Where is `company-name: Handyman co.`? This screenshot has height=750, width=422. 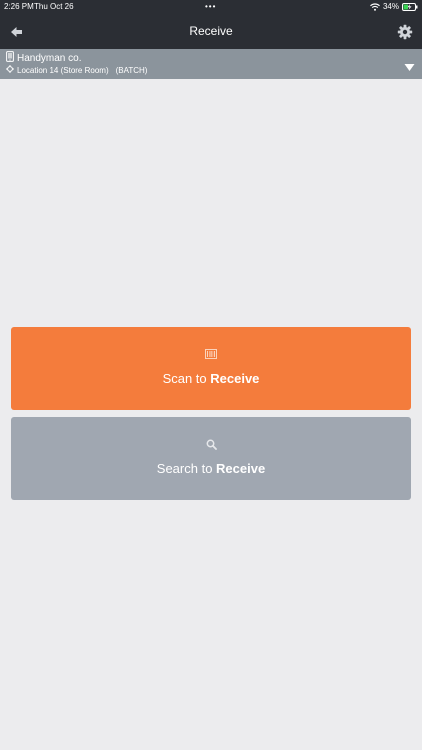 company-name: Handyman co. is located at coordinates (49, 58).